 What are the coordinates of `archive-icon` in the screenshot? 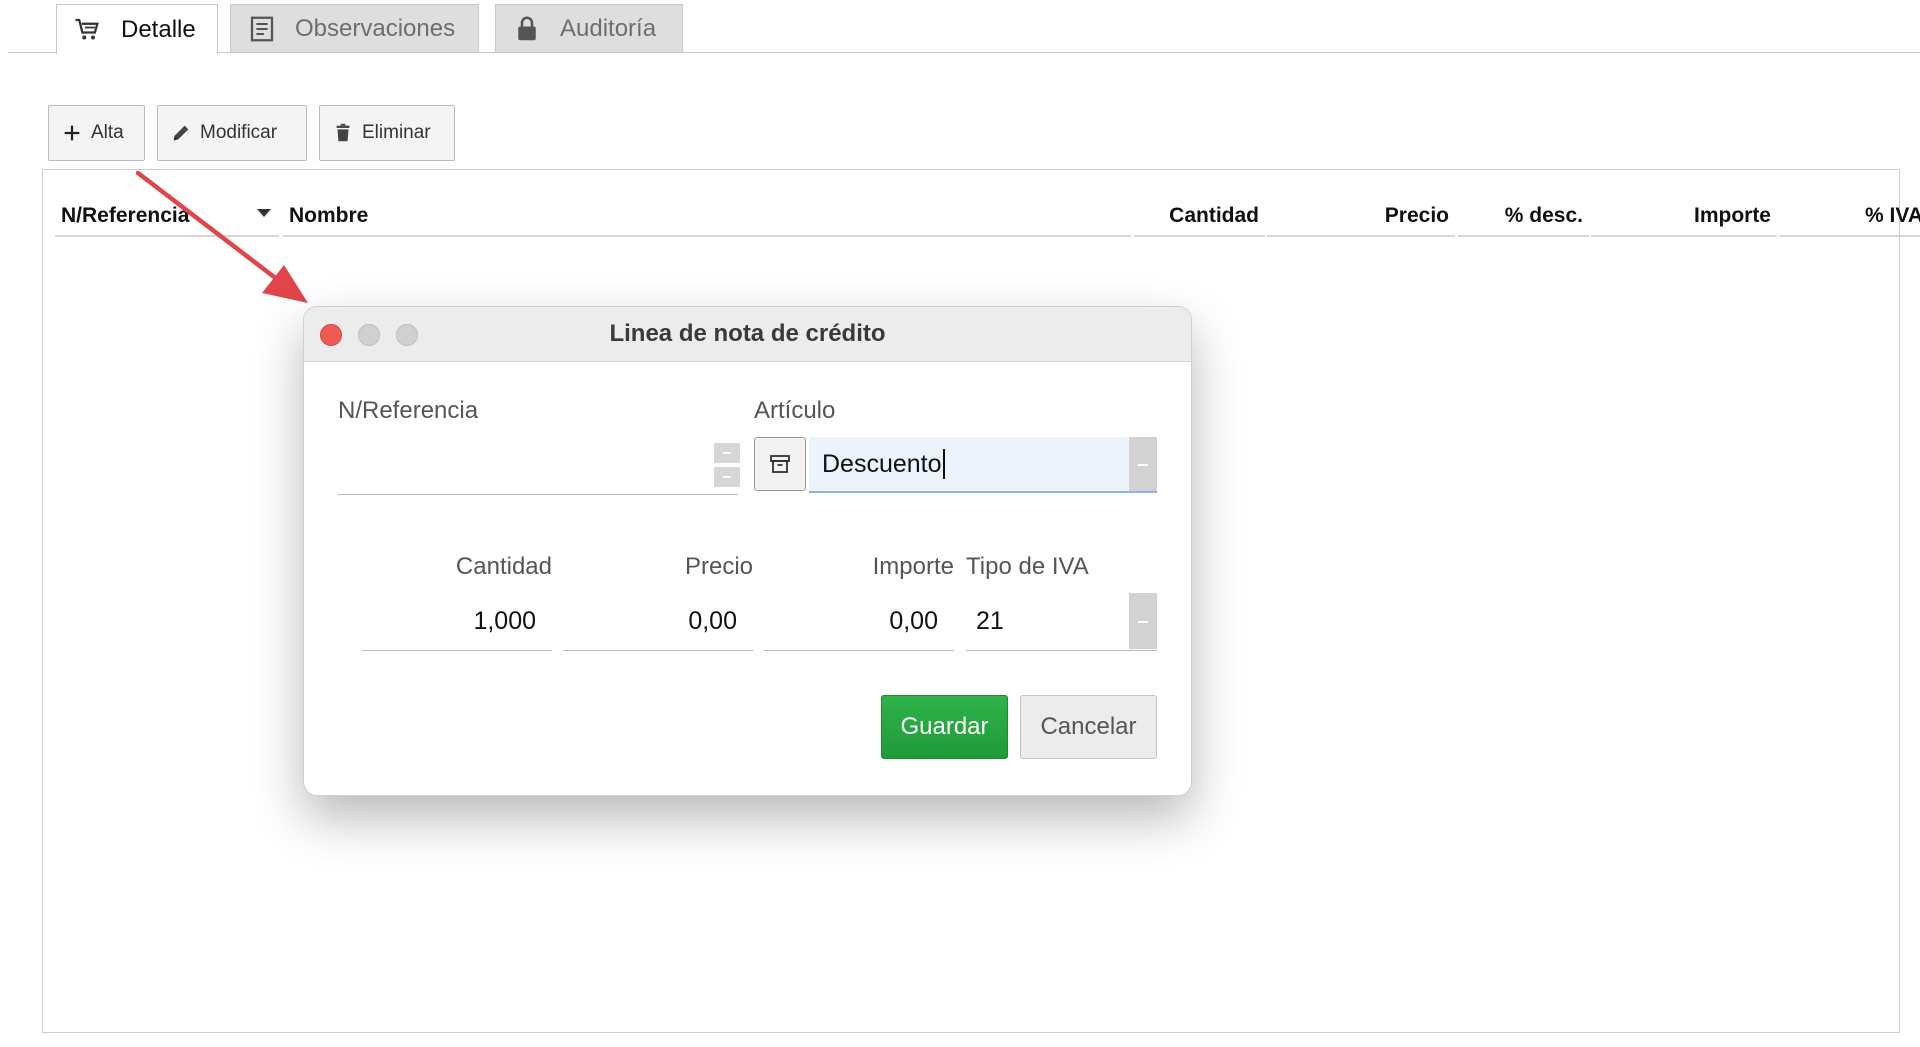 It's located at (780, 464).